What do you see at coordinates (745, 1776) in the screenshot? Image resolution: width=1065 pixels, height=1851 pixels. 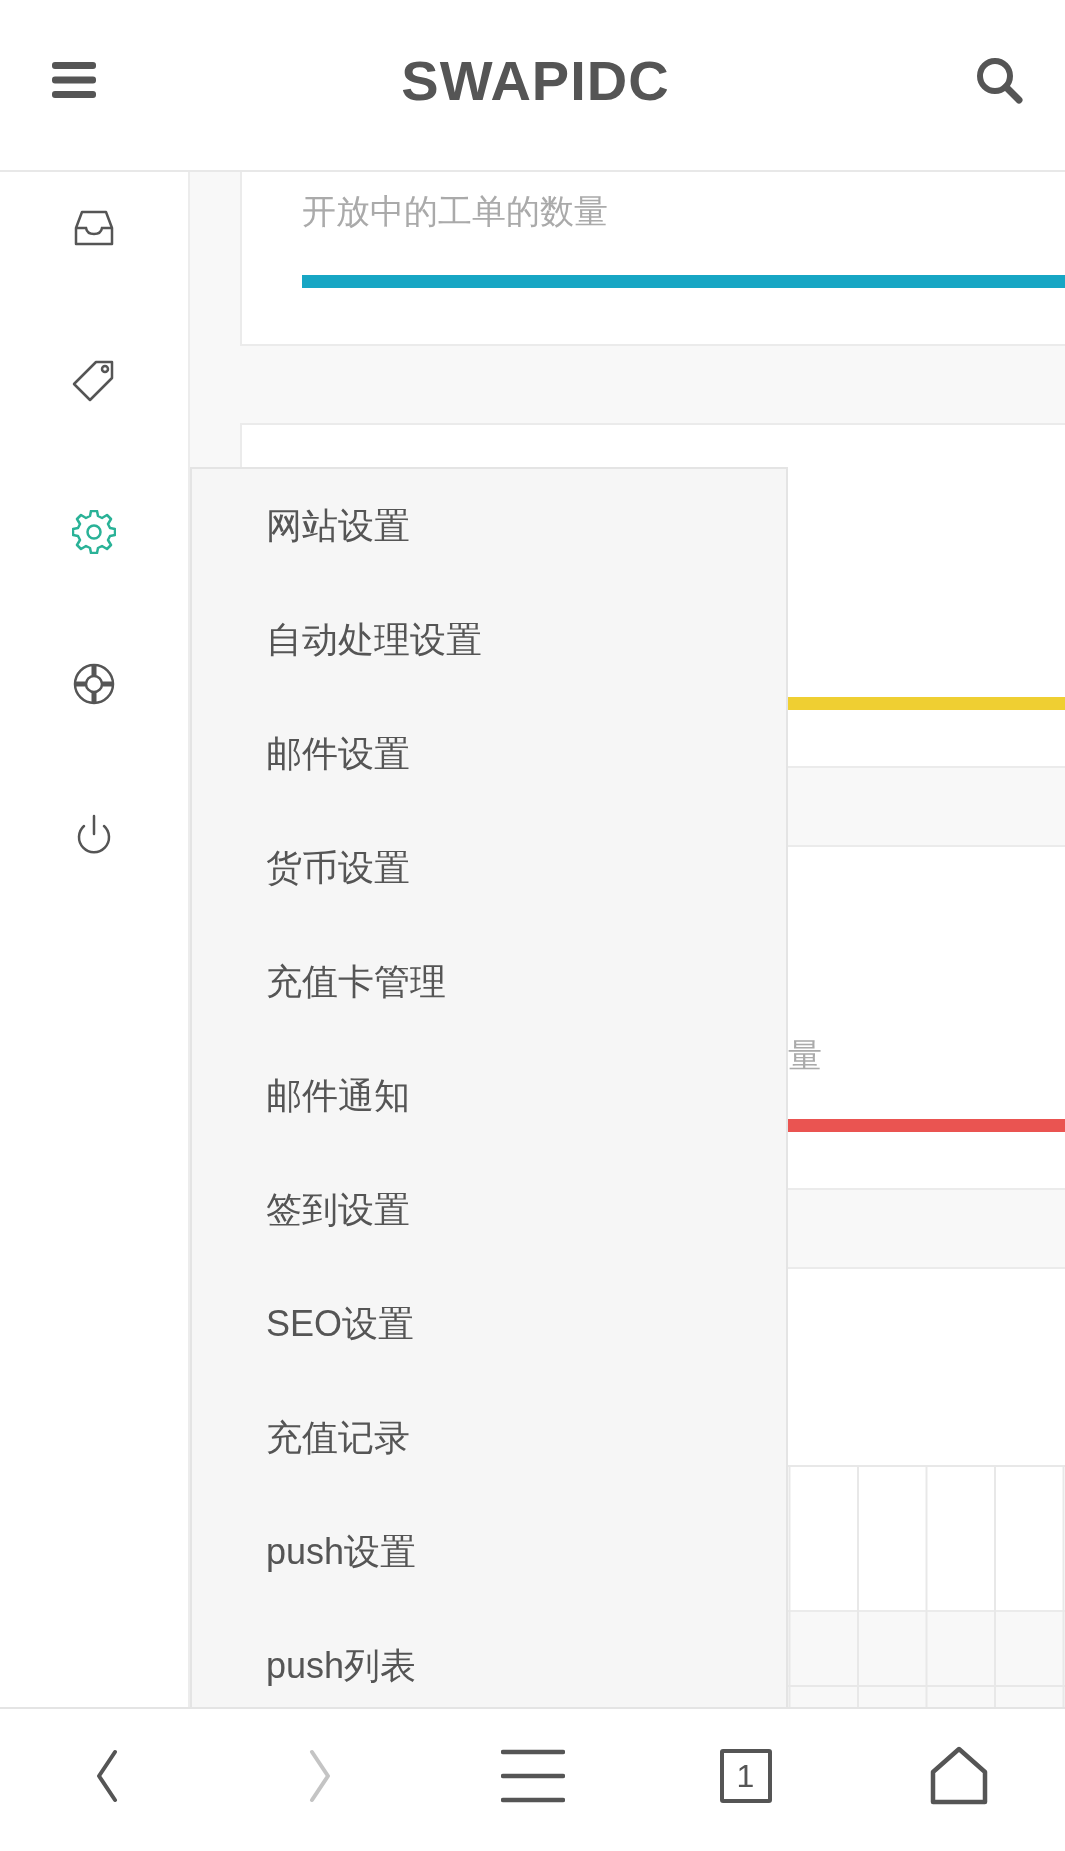 I see `tabs-button: 1` at bounding box center [745, 1776].